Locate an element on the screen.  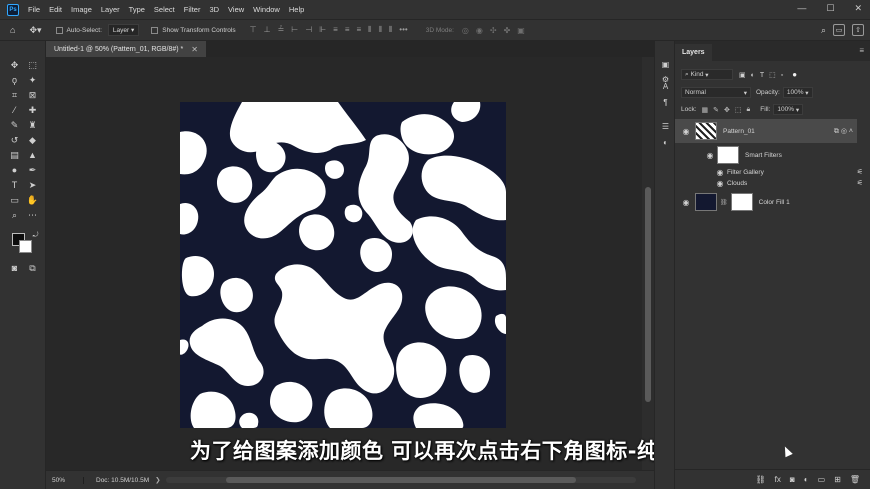
3d-slide-icon: ✤ is located at coordinates (507, 30).